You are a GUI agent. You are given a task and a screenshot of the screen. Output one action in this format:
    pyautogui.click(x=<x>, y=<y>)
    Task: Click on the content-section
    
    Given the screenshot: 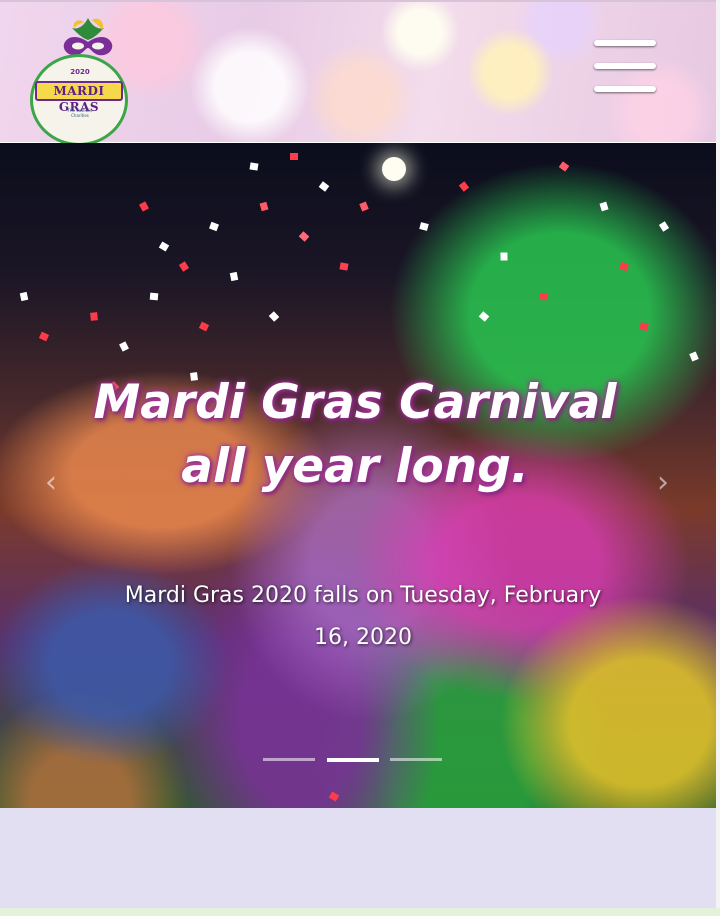 What is the action you would take?
    pyautogui.click(x=358, y=858)
    